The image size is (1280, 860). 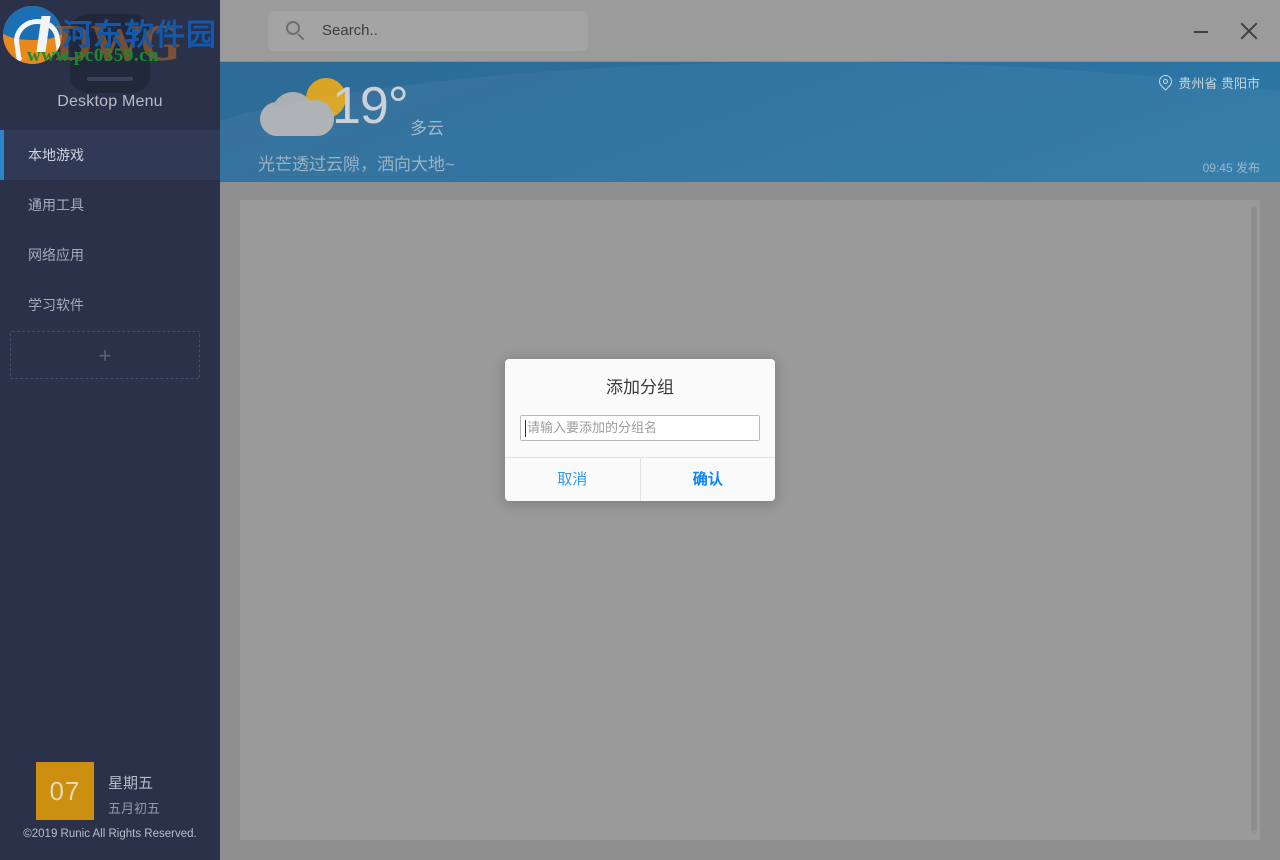 What do you see at coordinates (428, 31) in the screenshot?
I see `search-input: Search..` at bounding box center [428, 31].